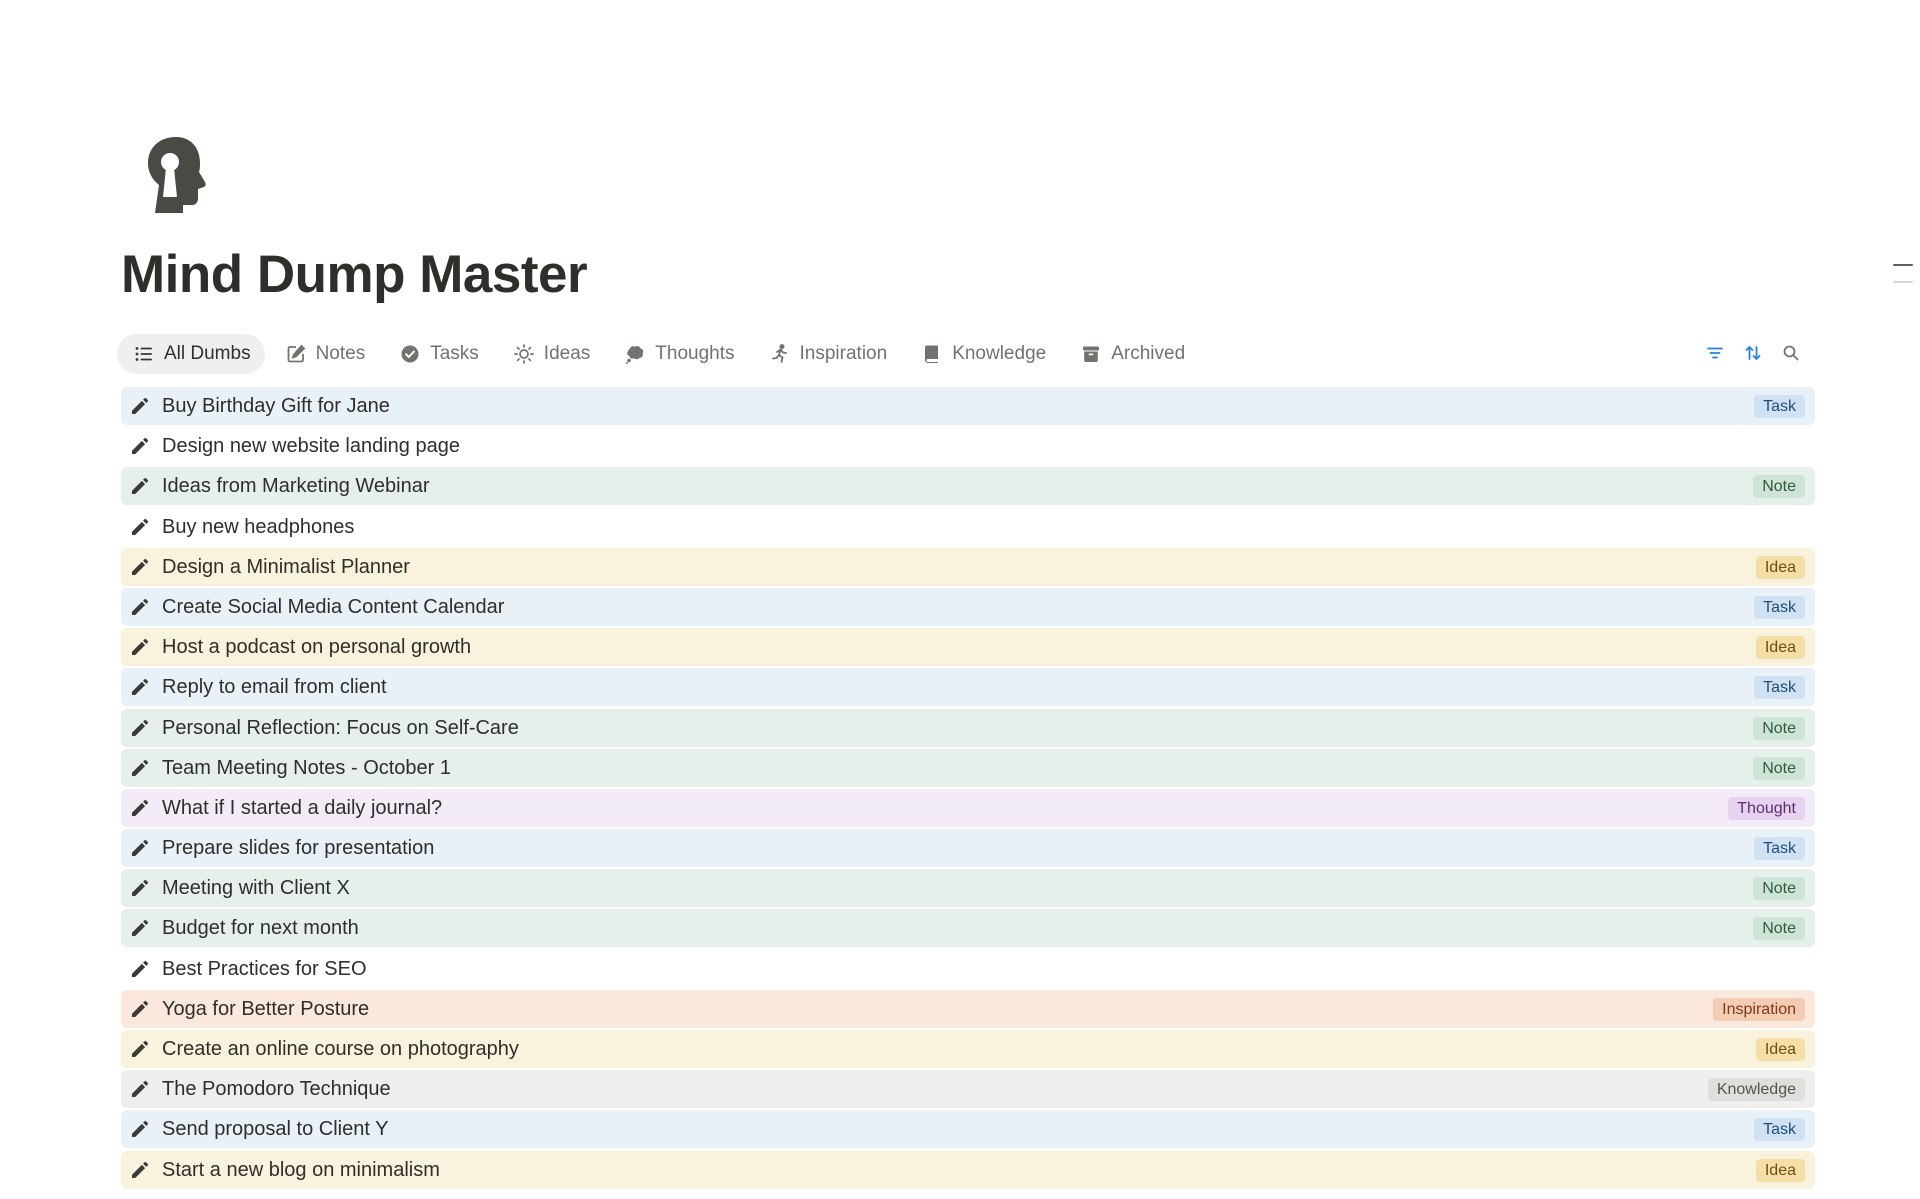  I want to click on tab-notes: Notes, so click(324, 354).